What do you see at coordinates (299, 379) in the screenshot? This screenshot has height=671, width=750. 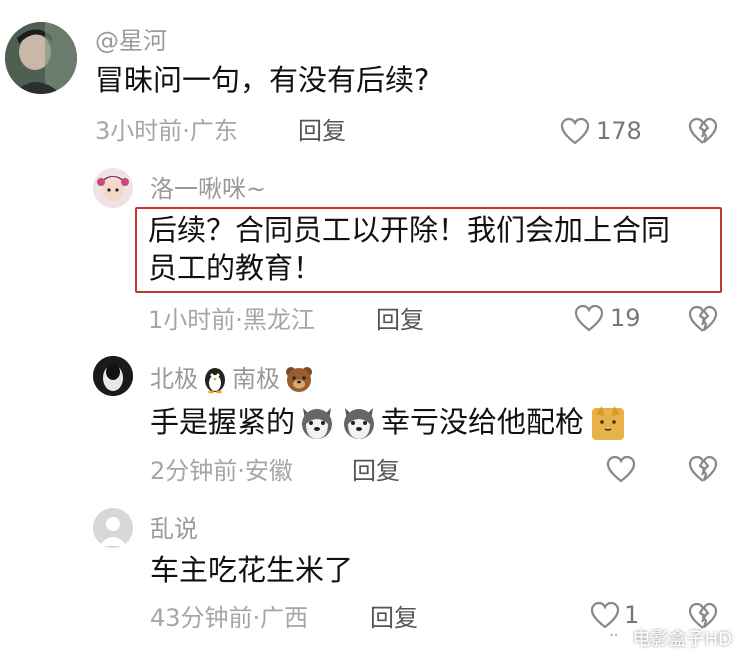 I see `bear-icon` at bounding box center [299, 379].